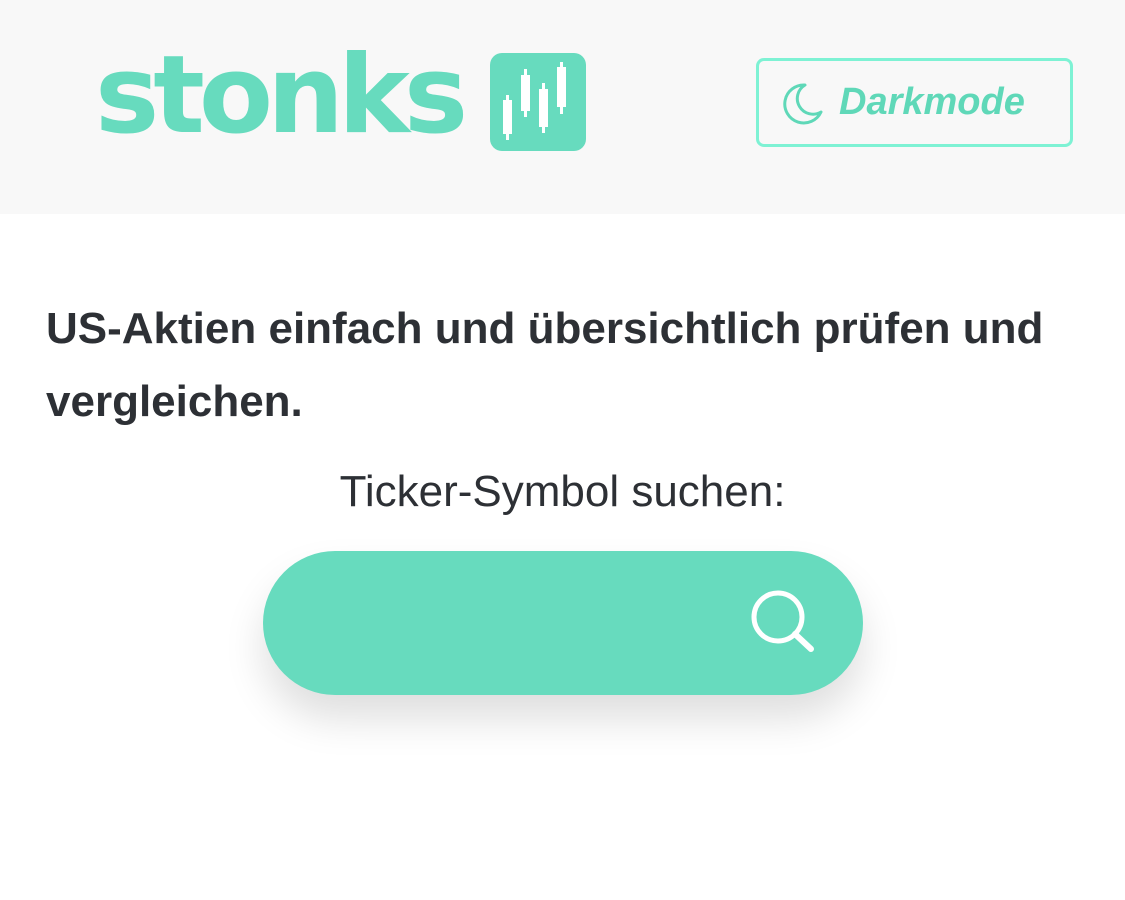 The image size is (1125, 900). I want to click on search-icon, so click(782, 622).